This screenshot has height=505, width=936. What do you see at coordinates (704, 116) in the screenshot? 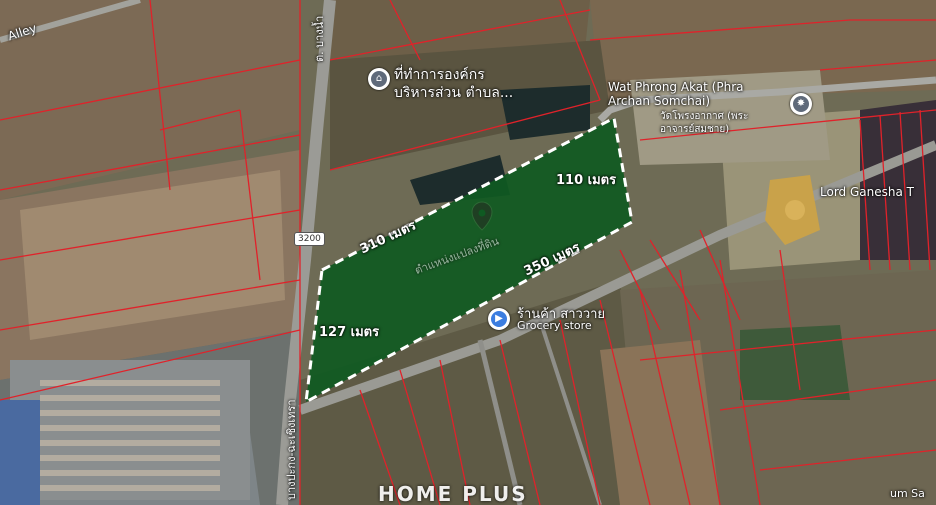
I see `temple-name-th-line1: วัดโพรงอากาศ (พระ` at bounding box center [704, 116].